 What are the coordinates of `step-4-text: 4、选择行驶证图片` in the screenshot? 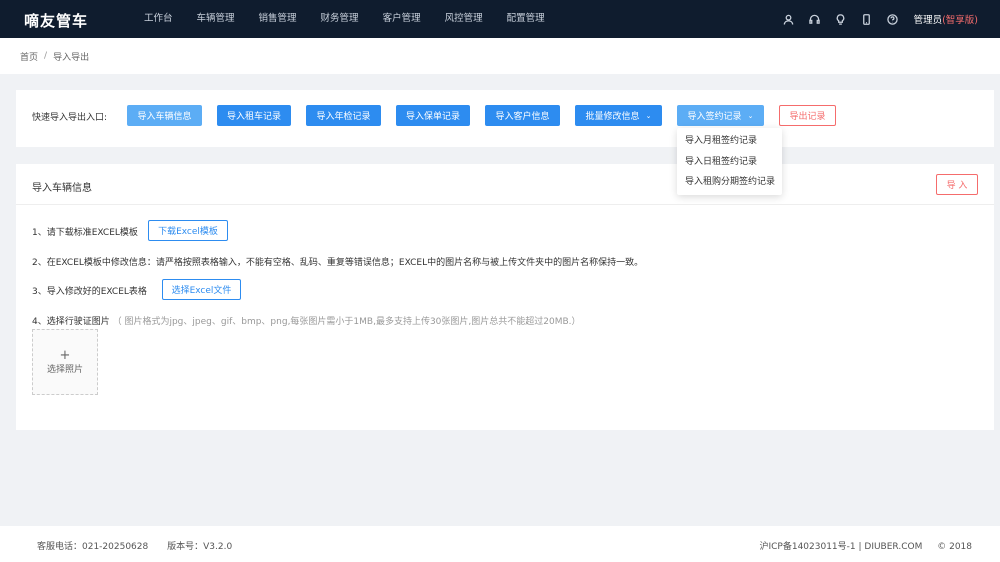 It's located at (71, 322).